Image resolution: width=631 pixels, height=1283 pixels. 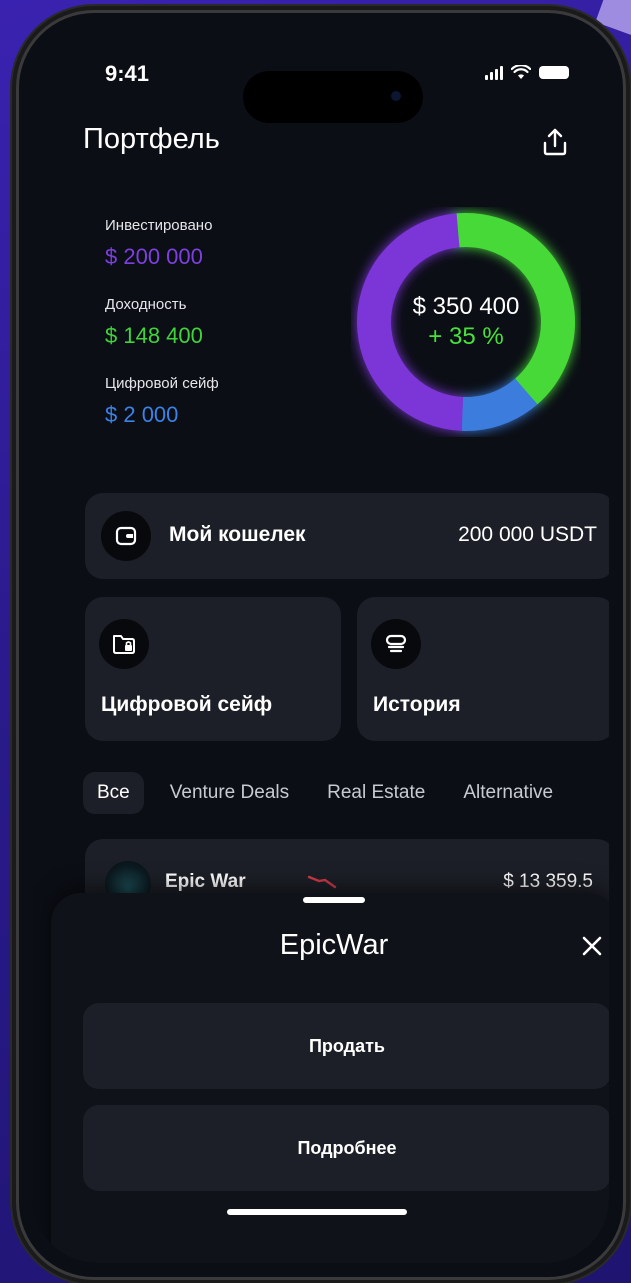 I want to click on history-icon, so click(x=396, y=643).